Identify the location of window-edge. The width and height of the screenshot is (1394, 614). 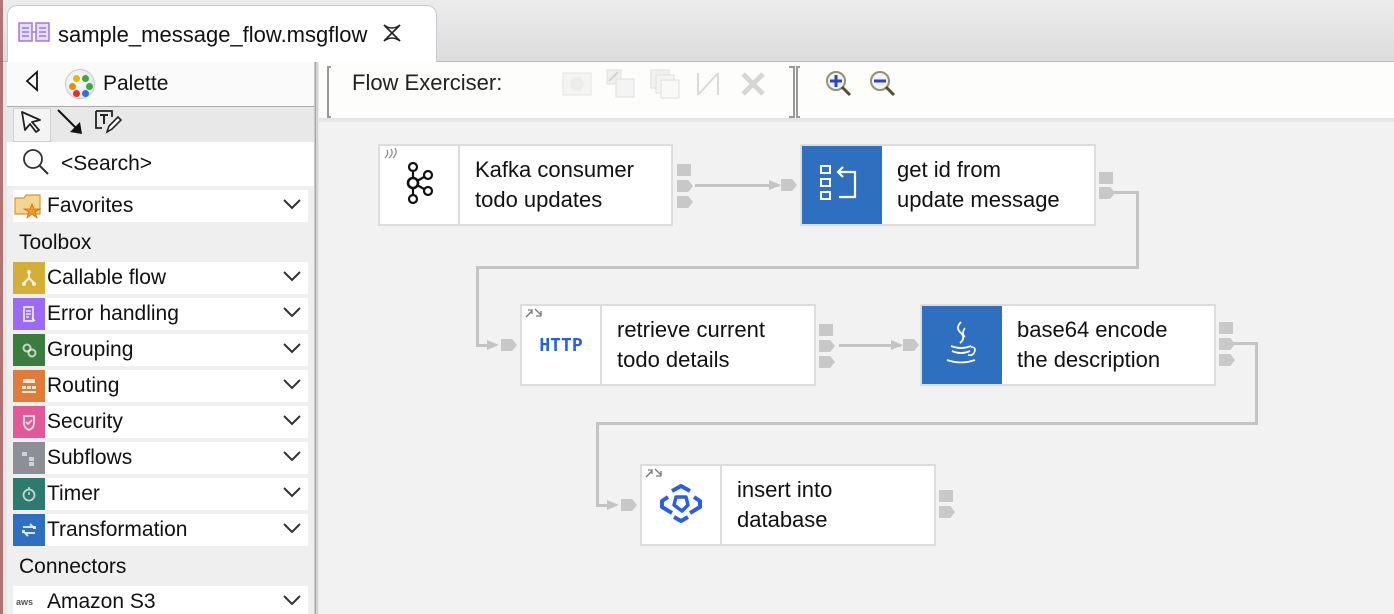
(1, 307).